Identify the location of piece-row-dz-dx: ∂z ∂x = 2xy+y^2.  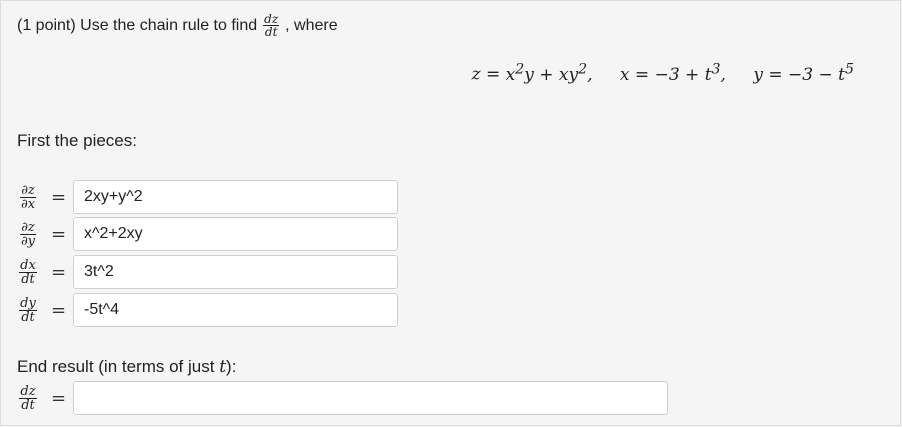
(207, 197).